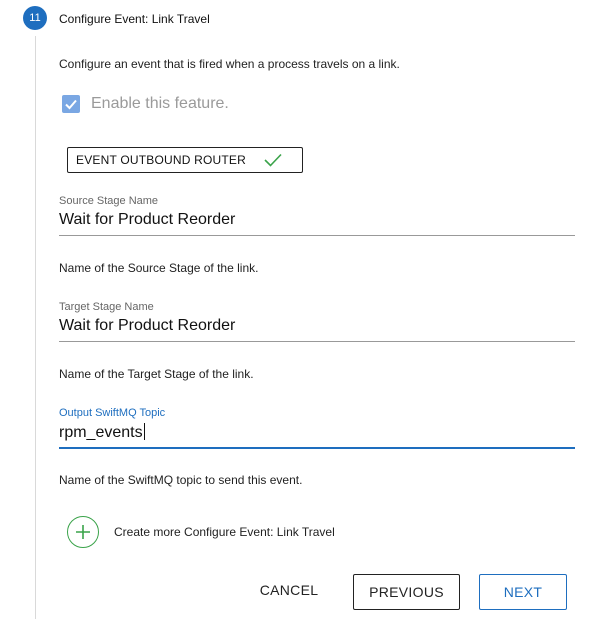 Image resolution: width=598 pixels, height=619 pixels. Describe the element at coordinates (273, 160) in the screenshot. I see `checkmark-icon` at that location.